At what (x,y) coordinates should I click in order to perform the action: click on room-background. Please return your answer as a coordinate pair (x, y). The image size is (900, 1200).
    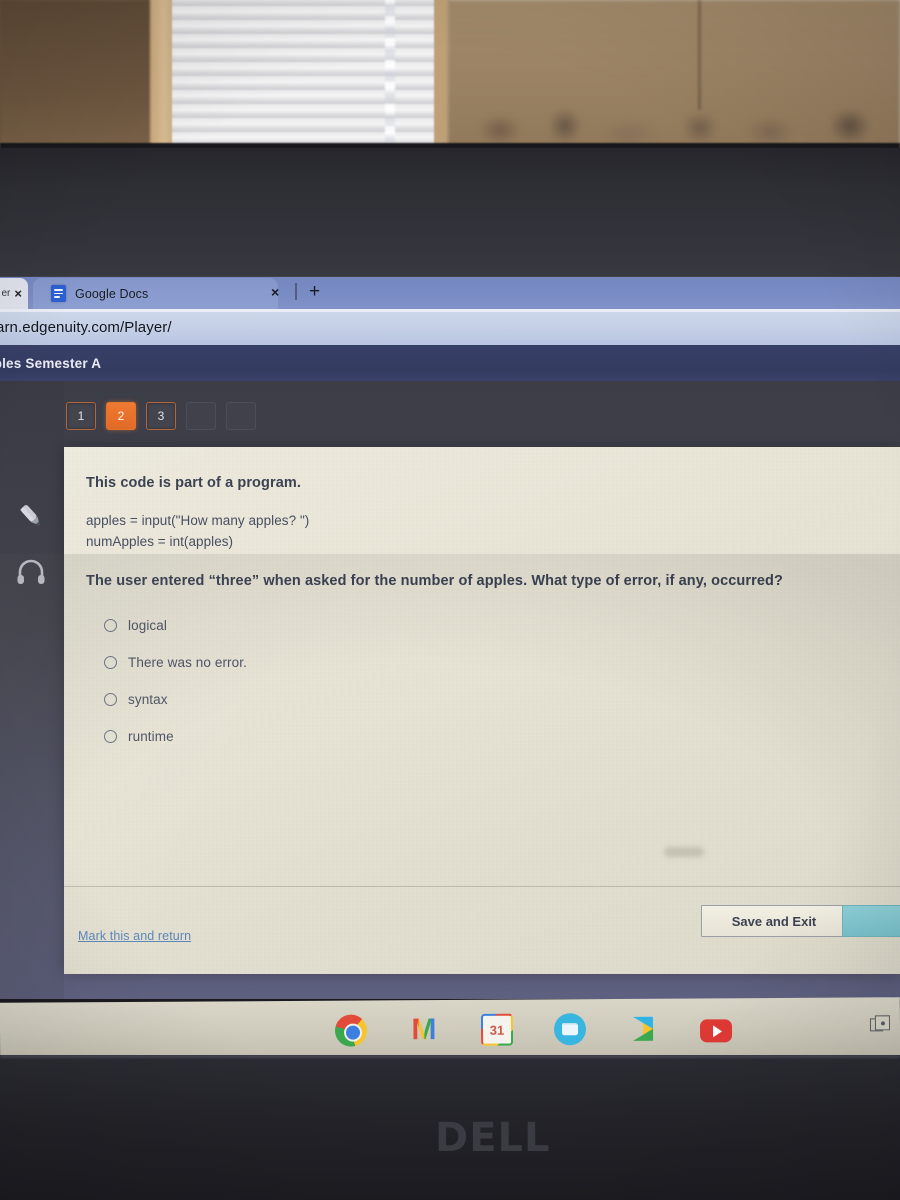
    Looking at the image, I should click on (450, 80).